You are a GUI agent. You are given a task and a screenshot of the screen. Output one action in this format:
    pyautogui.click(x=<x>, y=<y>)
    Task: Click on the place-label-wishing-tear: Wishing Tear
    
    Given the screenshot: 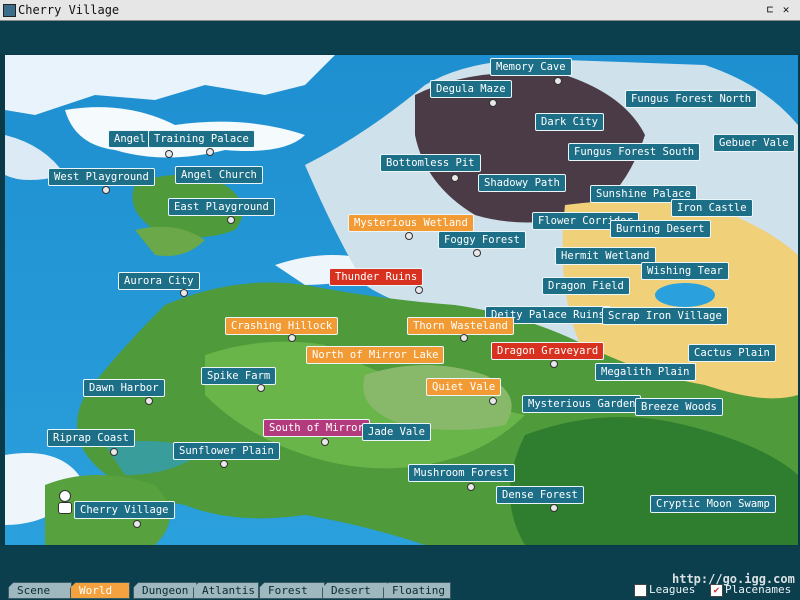 What is the action you would take?
    pyautogui.click(x=685, y=271)
    